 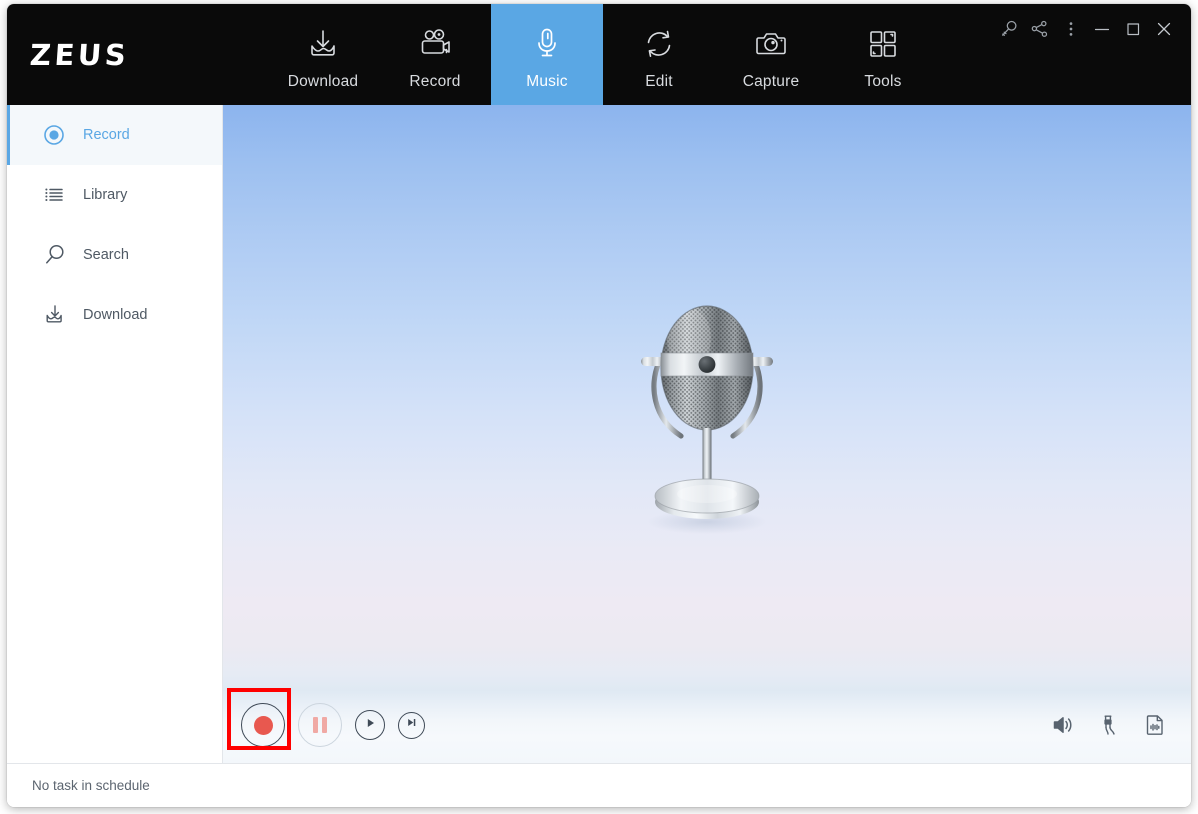 What do you see at coordinates (1163, 29) in the screenshot?
I see `close-icon` at bounding box center [1163, 29].